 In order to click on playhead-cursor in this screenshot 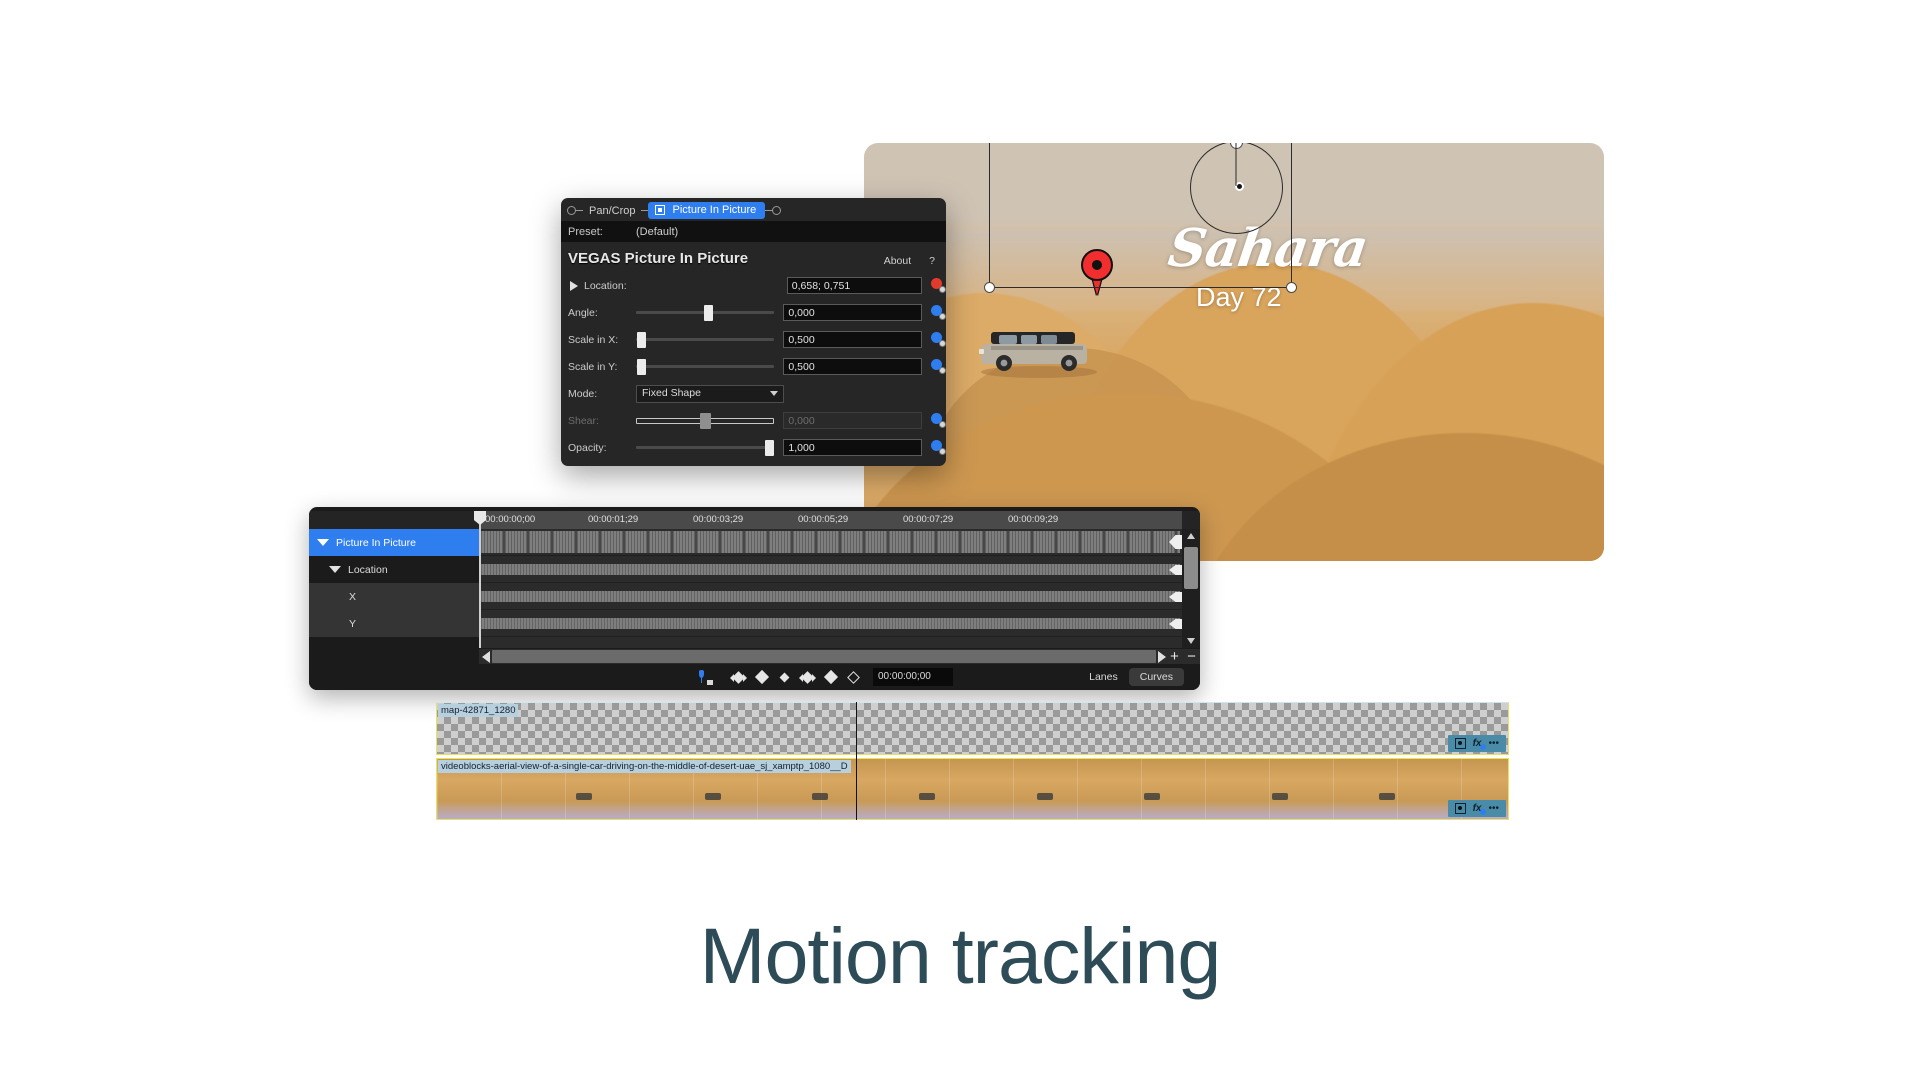, I will do `click(480, 579)`.